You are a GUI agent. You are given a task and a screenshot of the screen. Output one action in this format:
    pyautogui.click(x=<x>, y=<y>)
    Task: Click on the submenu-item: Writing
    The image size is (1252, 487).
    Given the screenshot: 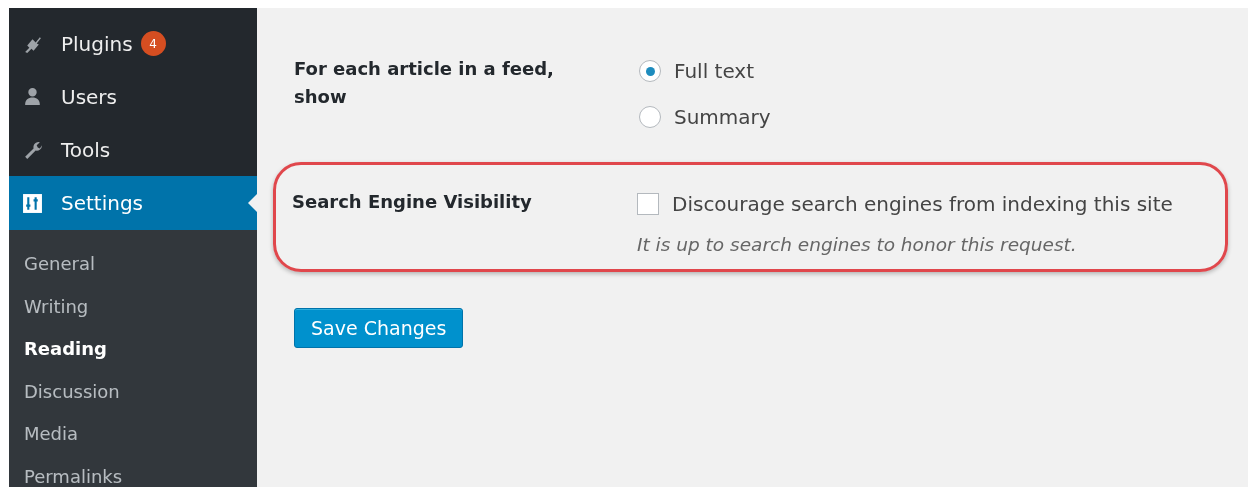 What is the action you would take?
    pyautogui.click(x=133, y=312)
    